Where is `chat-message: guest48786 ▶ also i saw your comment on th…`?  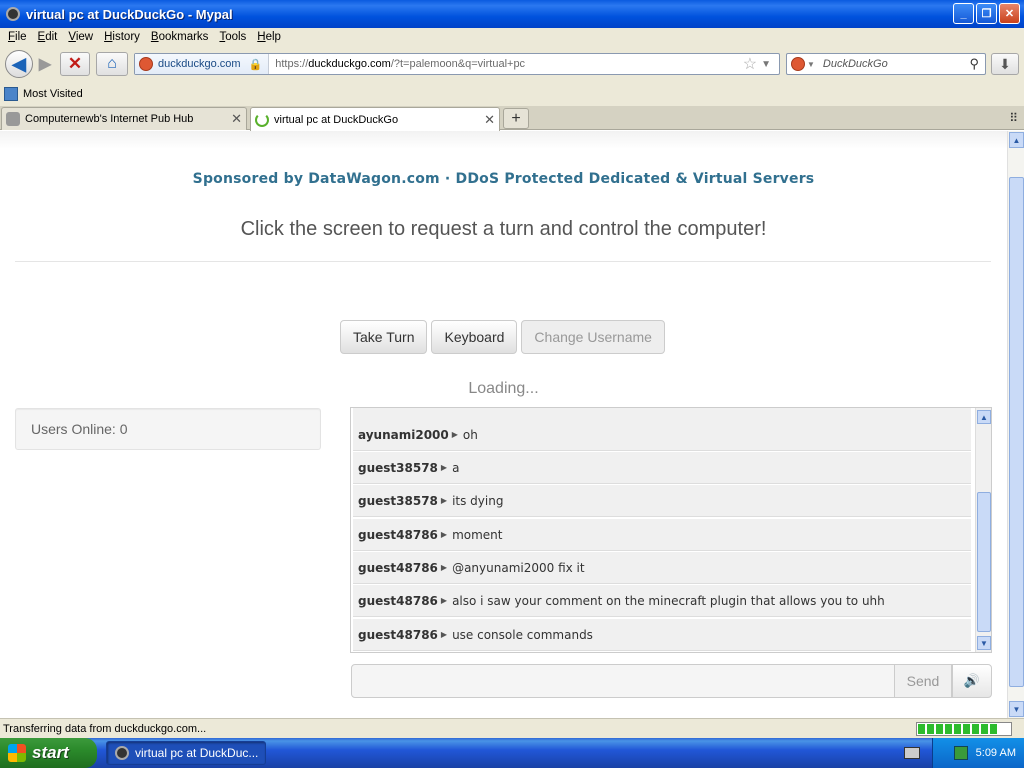 chat-message: guest48786 ▶ also i saw your comment on th… is located at coordinates (662, 601).